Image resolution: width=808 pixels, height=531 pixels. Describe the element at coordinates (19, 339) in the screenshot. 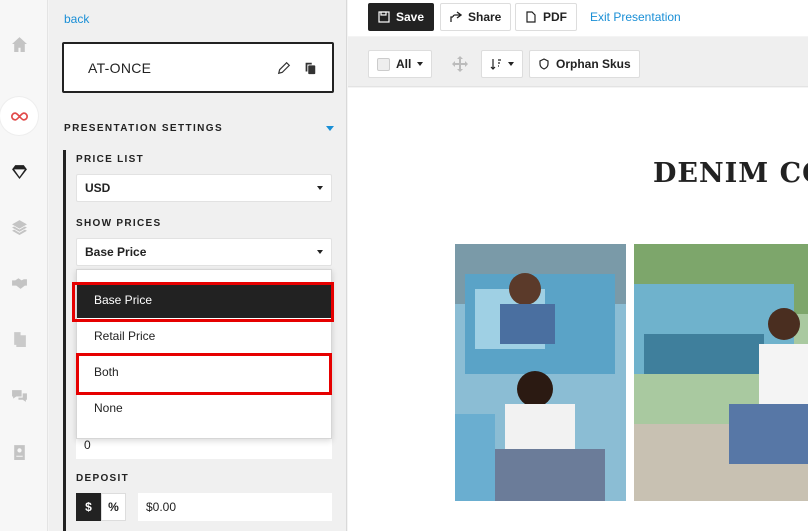

I see `documents-icon` at that location.